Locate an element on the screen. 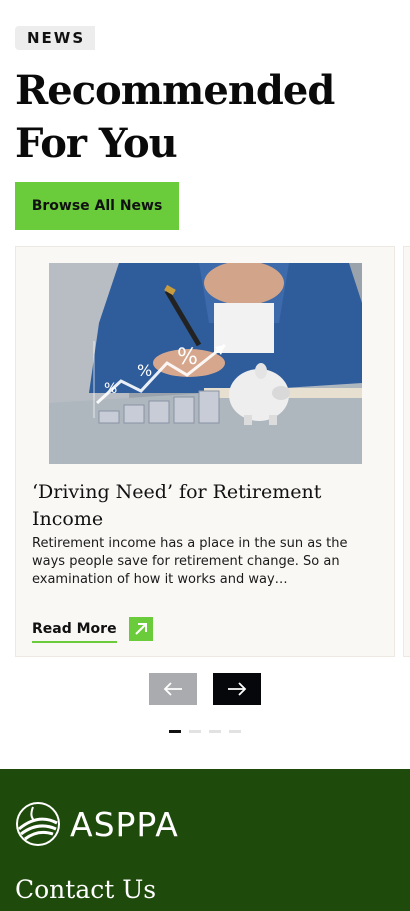 The image size is (410, 911). arrow-left-icon is located at coordinates (172, 689).